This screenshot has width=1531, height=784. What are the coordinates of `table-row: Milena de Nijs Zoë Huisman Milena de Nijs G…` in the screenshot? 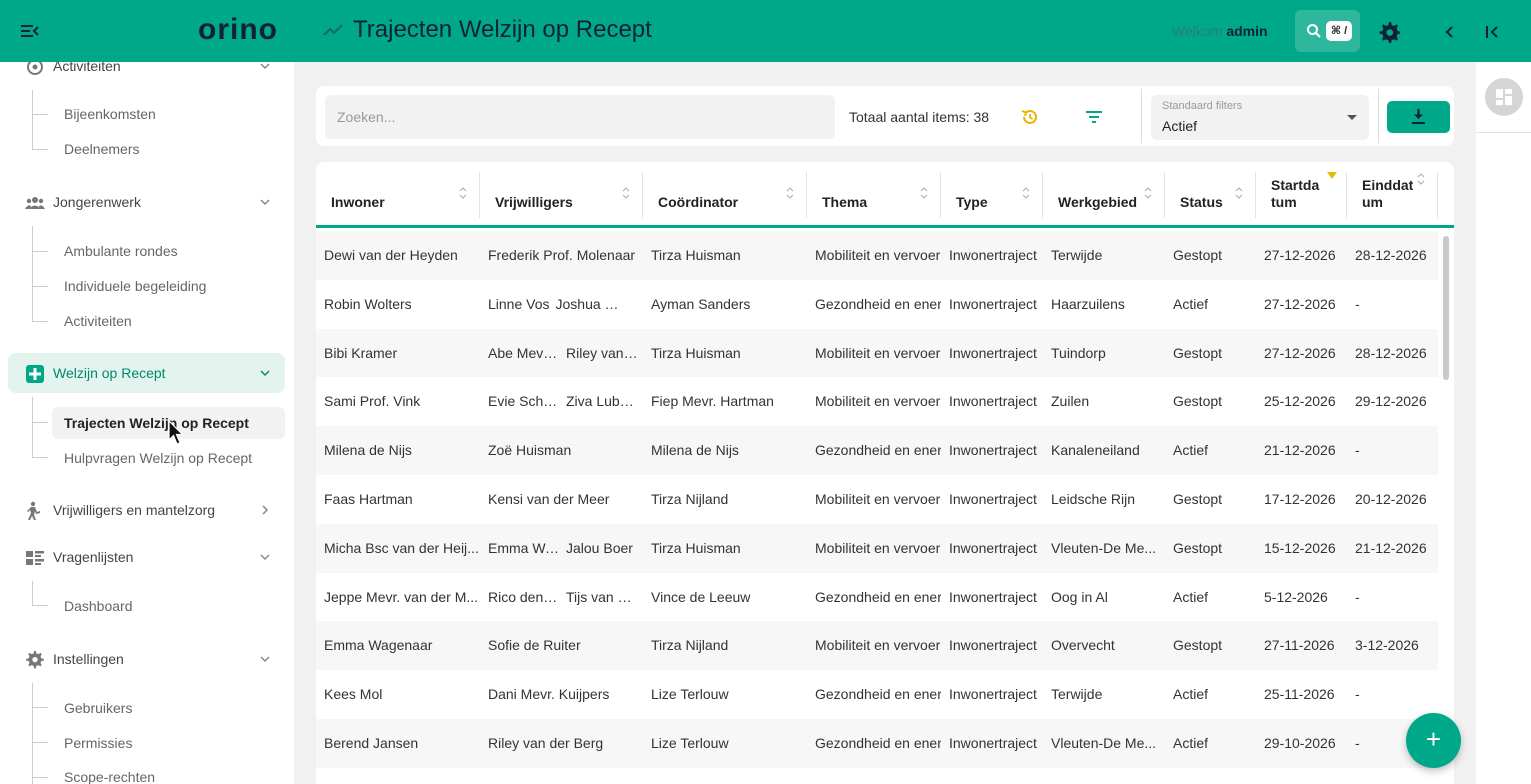 It's located at (877, 450).